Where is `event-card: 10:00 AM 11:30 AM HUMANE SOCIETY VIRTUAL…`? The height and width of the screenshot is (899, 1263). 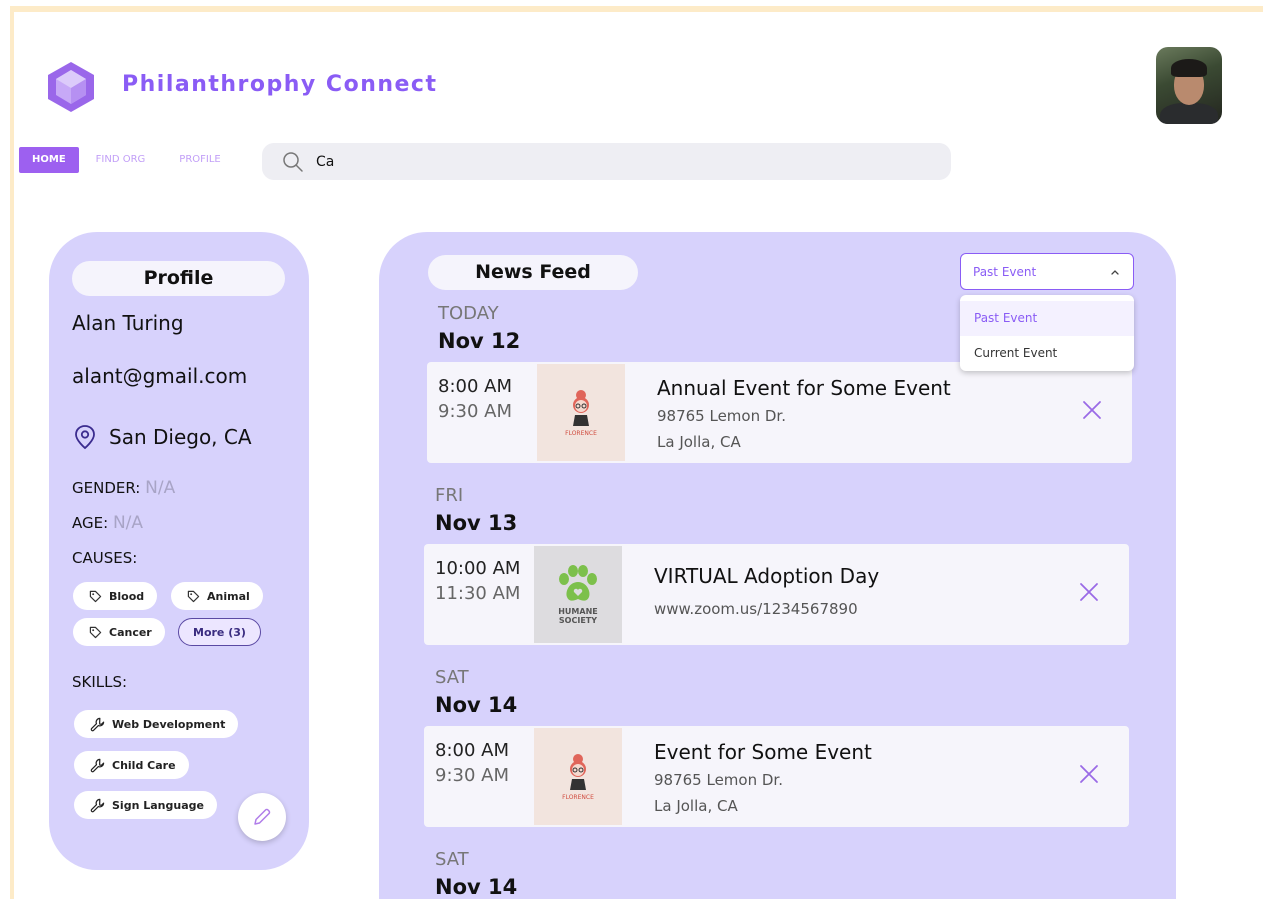 event-card: 10:00 AM 11:30 AM HUMANE SOCIETY VIRTUAL… is located at coordinates (776, 594).